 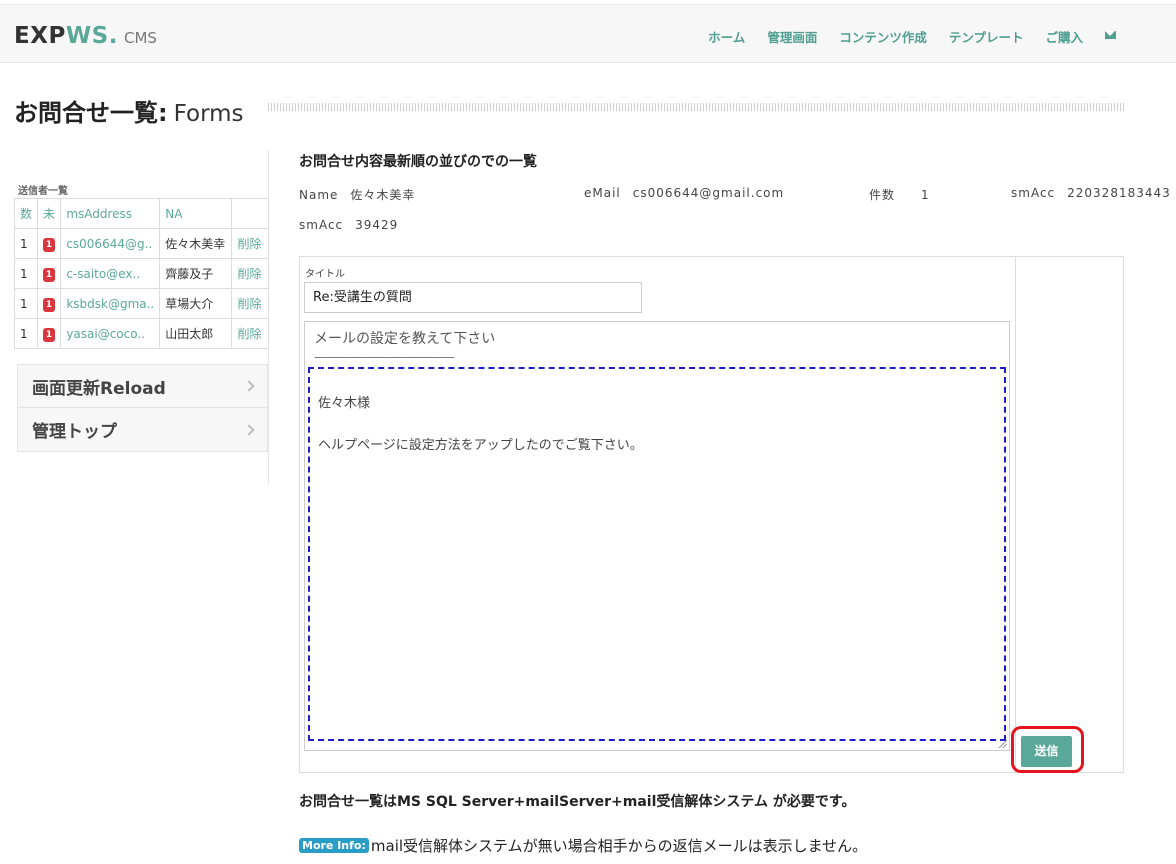 What do you see at coordinates (344, 403) in the screenshot?
I see `reply-greeting: 佐々木様` at bounding box center [344, 403].